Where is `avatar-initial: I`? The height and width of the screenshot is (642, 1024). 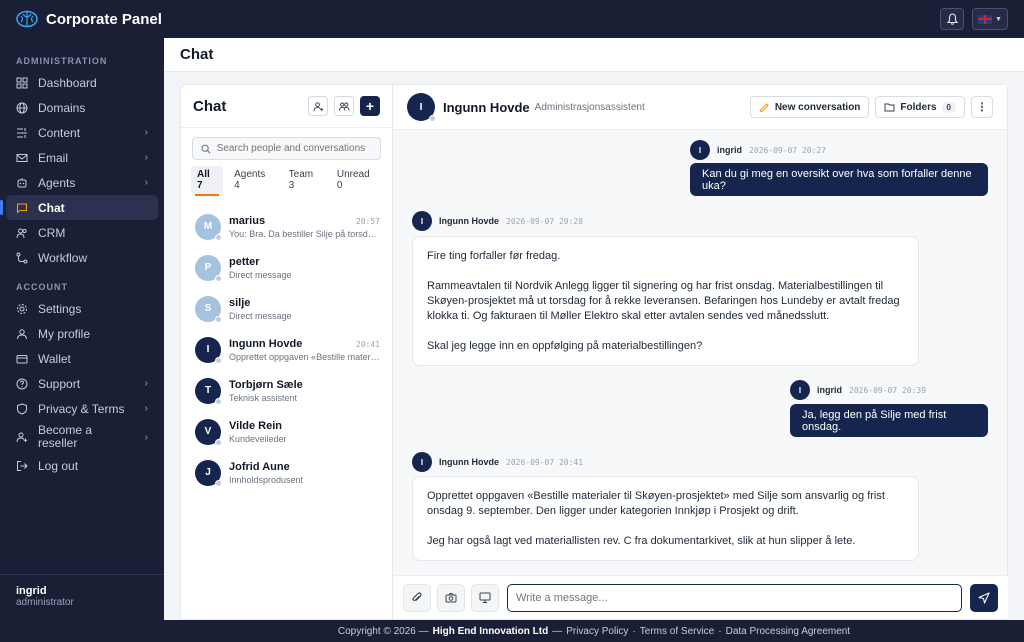
avatar-initial: I is located at coordinates (421, 107).